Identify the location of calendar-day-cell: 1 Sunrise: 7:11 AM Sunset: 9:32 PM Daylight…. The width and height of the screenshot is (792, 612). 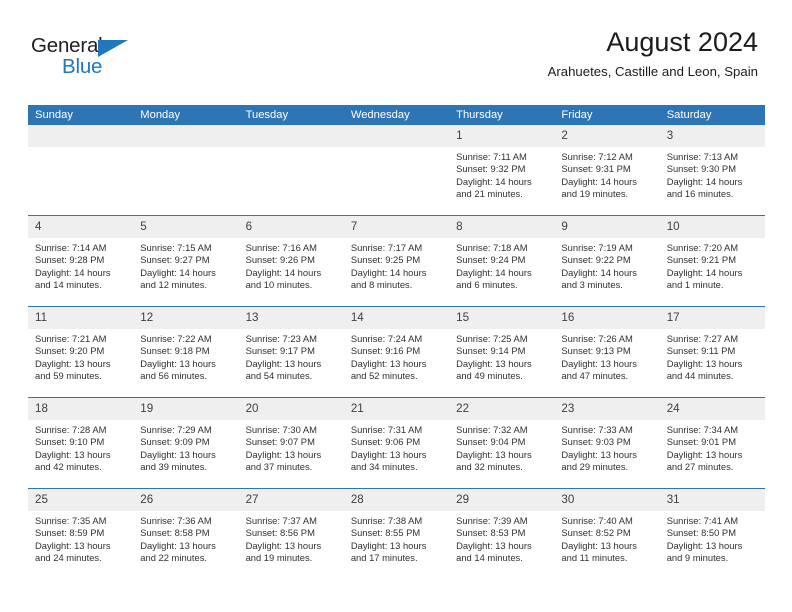
(502, 170).